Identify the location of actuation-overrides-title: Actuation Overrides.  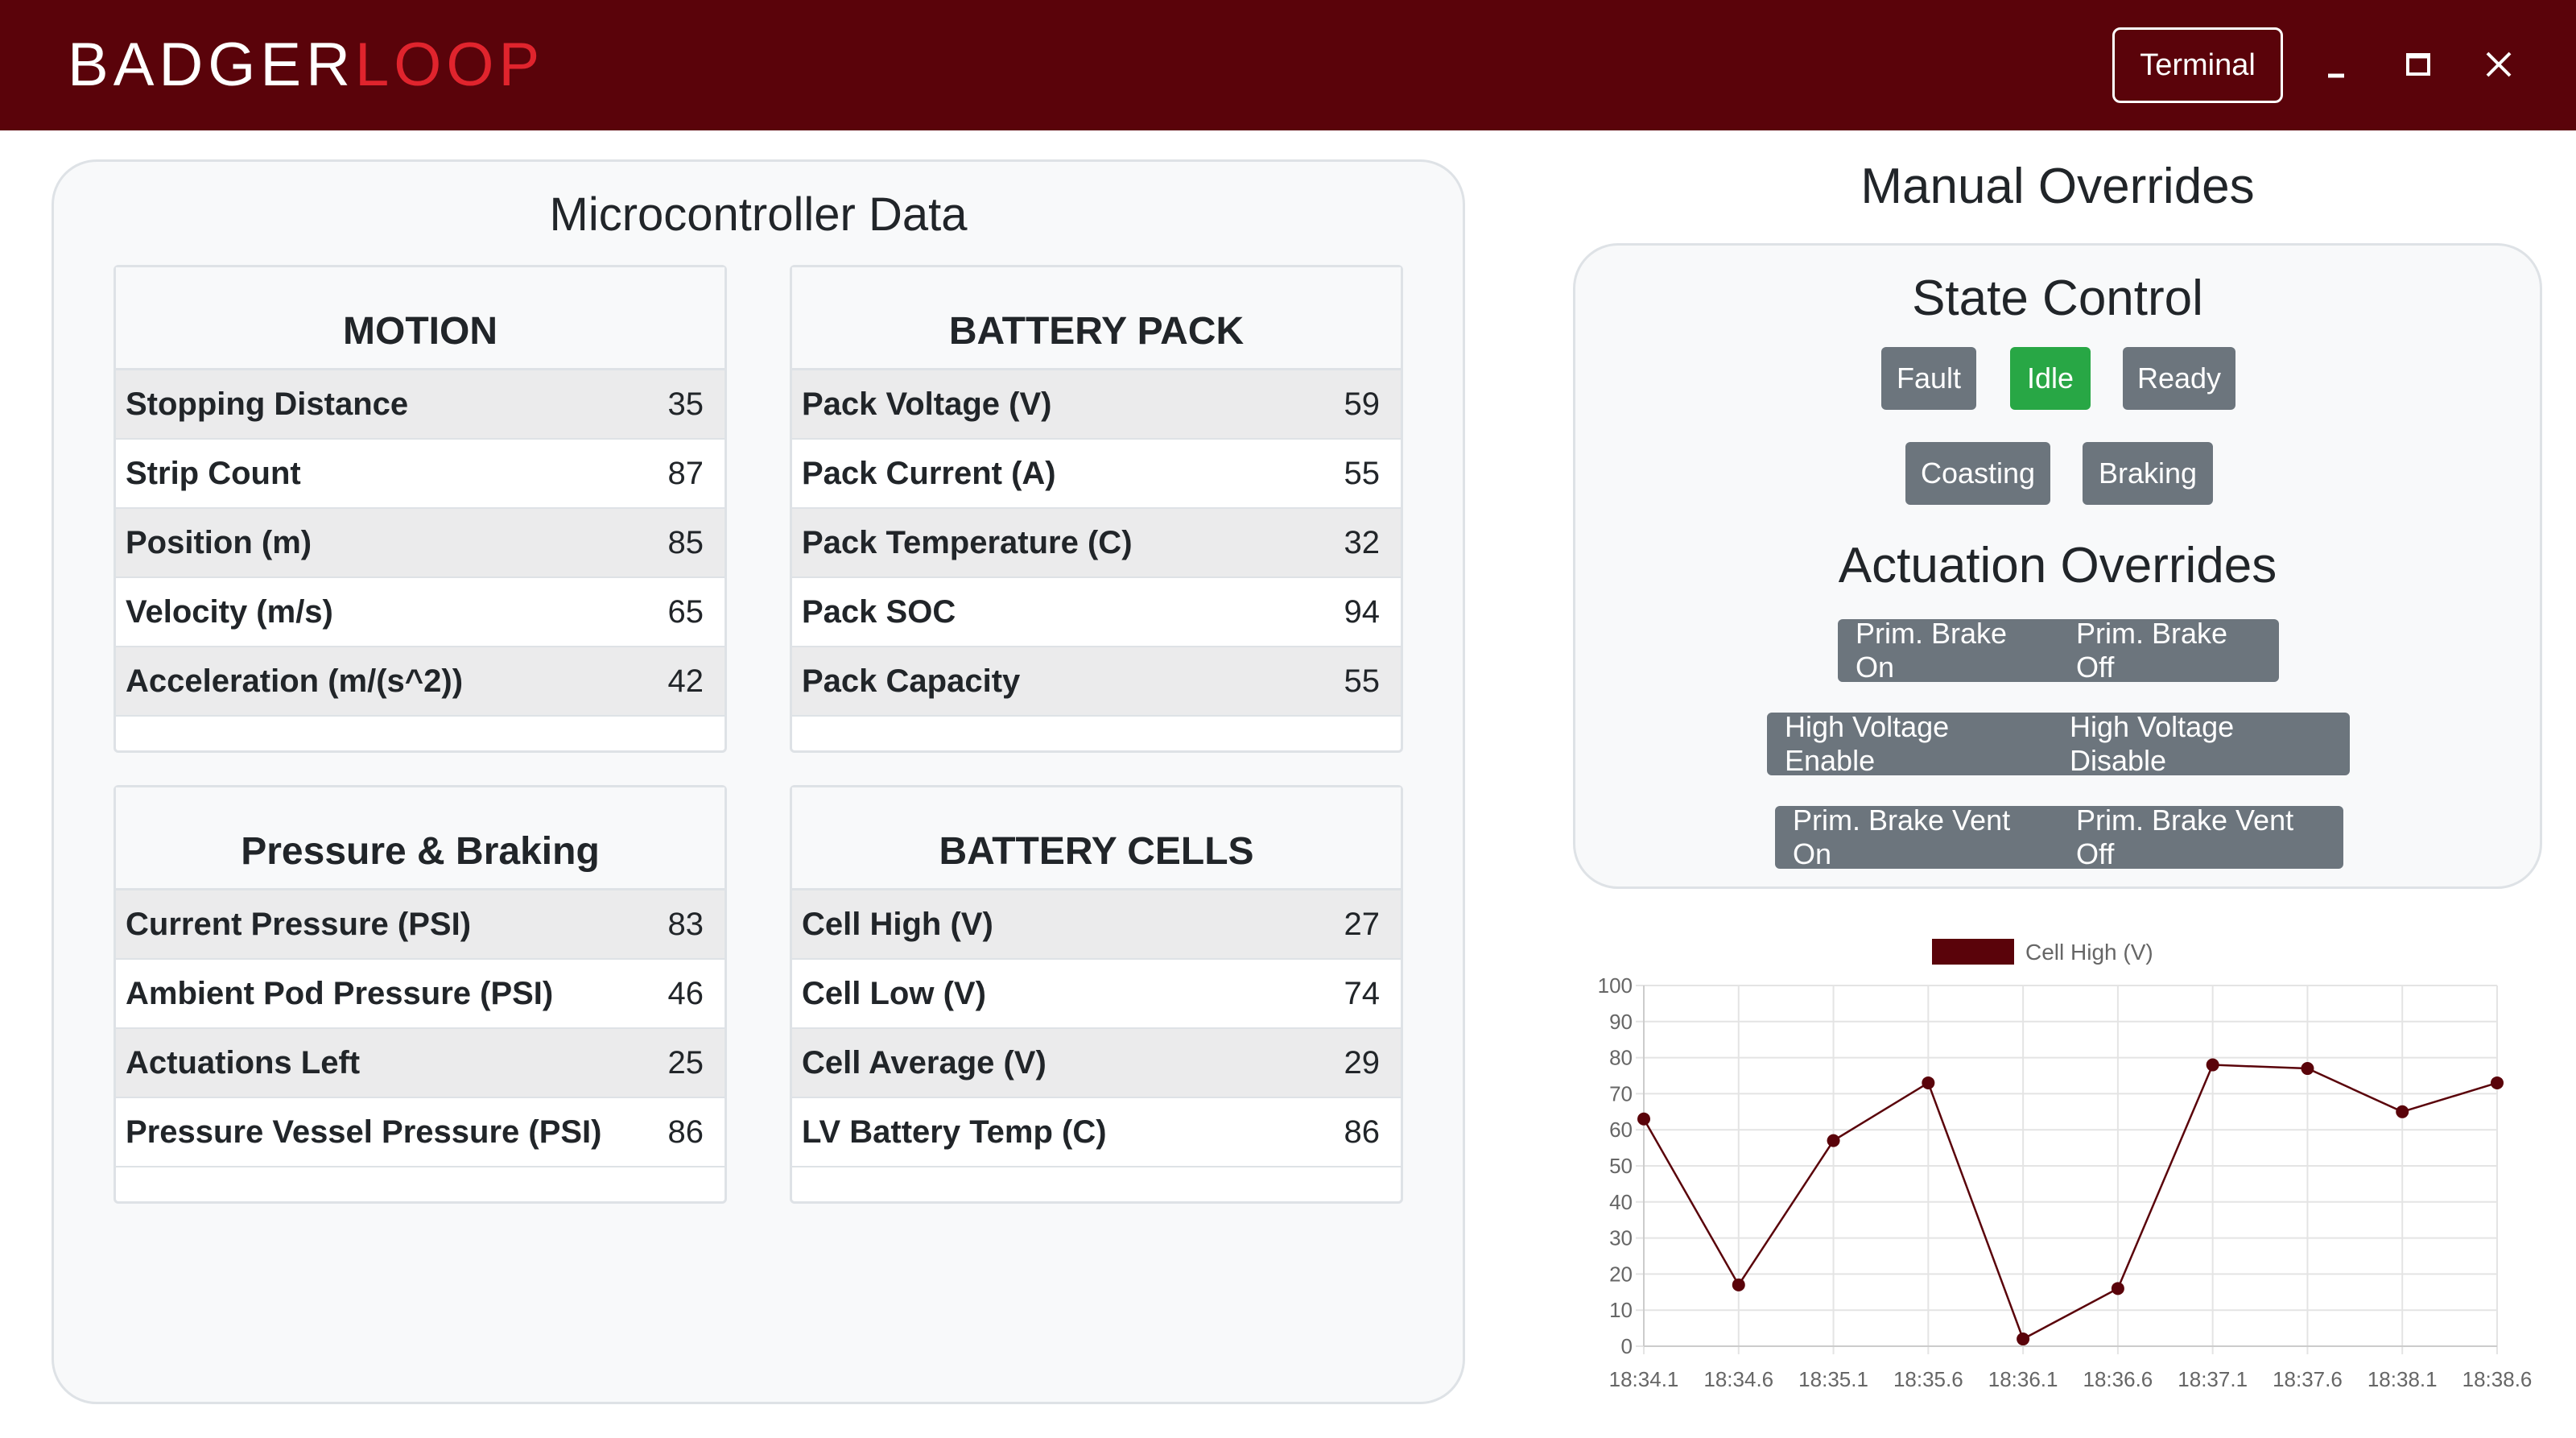
(2057, 565).